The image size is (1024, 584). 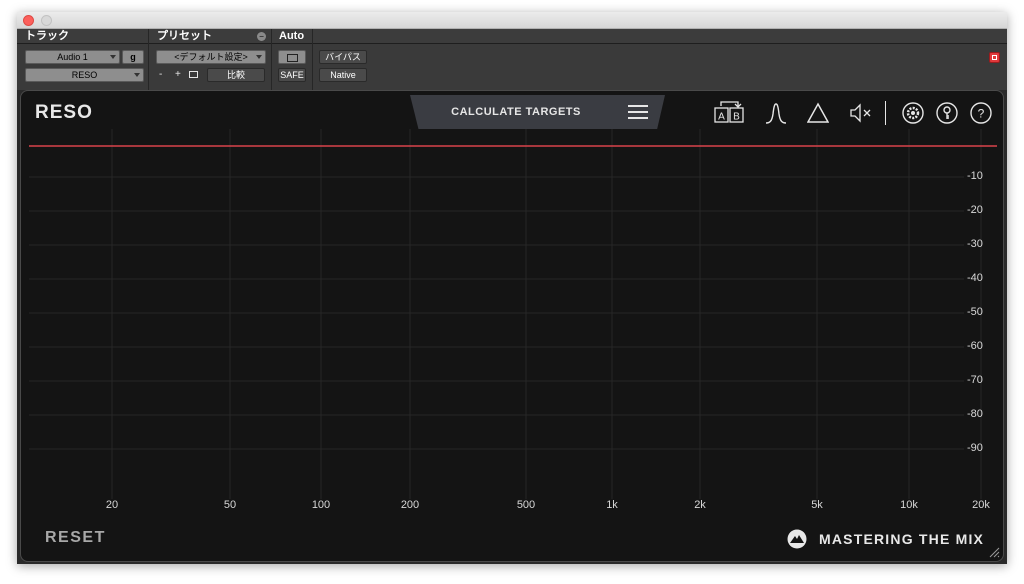 I want to click on calculate-targets-button: CALCULATE TARGETS, so click(x=516, y=112).